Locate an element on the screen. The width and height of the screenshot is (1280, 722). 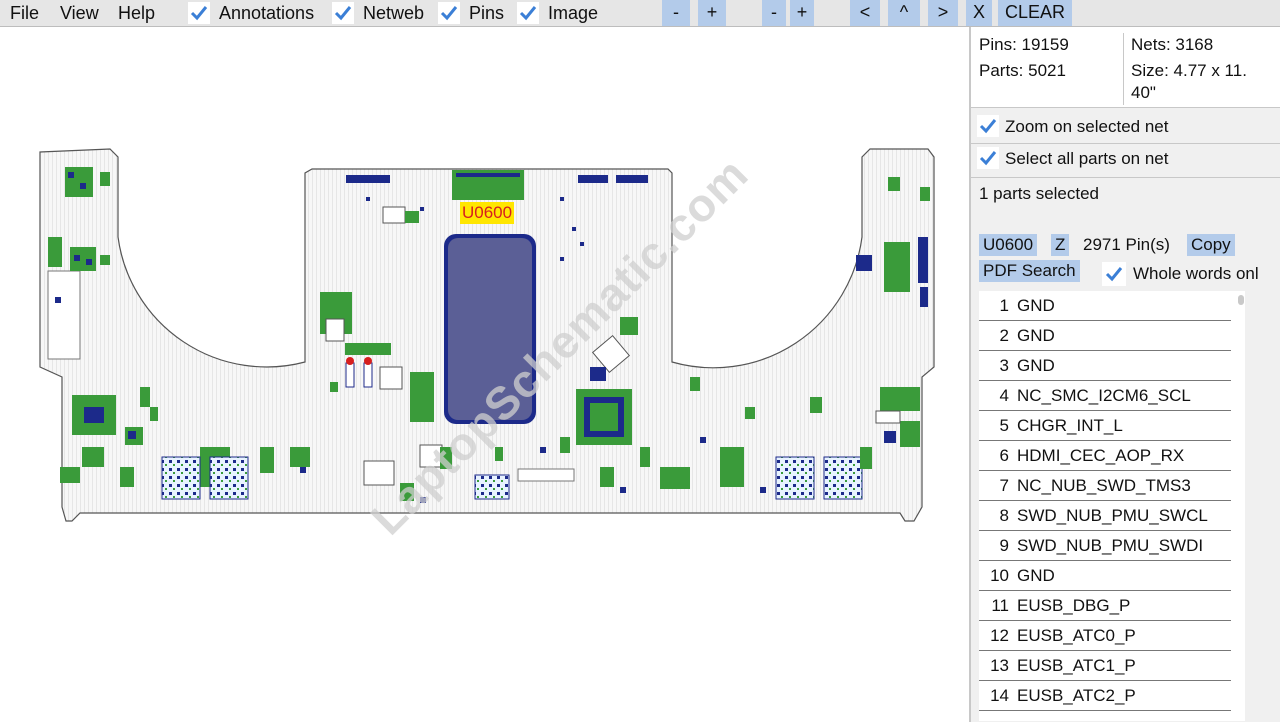
menu-help: Help is located at coordinates (136, 13).